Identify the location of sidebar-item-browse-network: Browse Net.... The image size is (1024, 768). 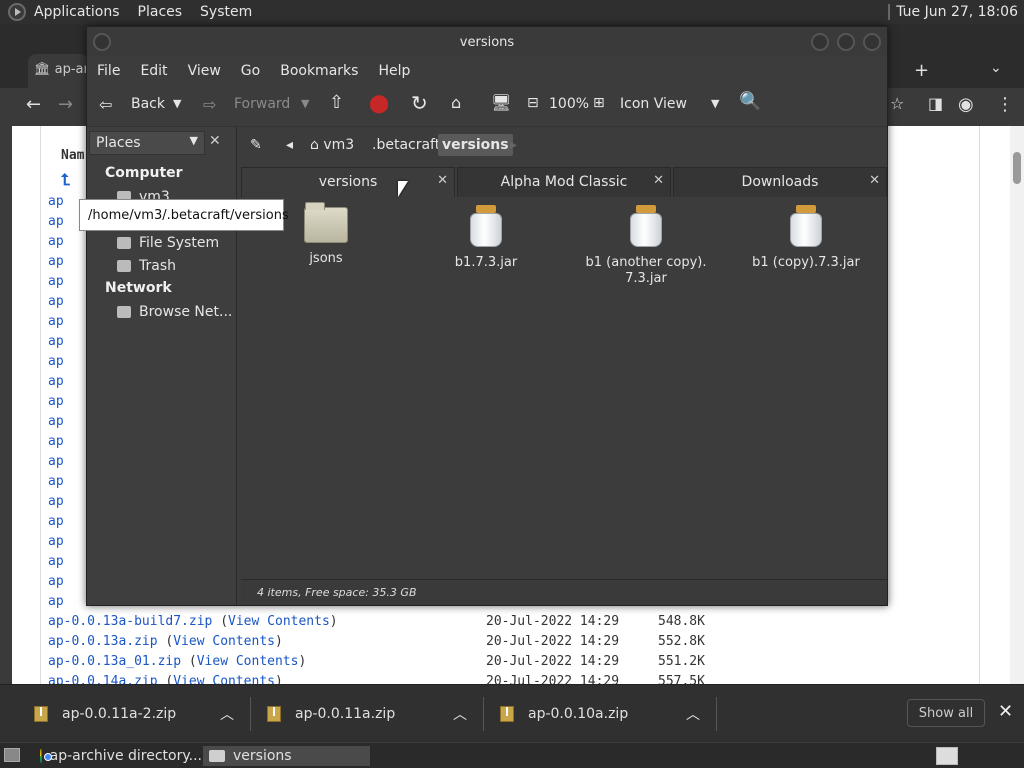
(174, 312).